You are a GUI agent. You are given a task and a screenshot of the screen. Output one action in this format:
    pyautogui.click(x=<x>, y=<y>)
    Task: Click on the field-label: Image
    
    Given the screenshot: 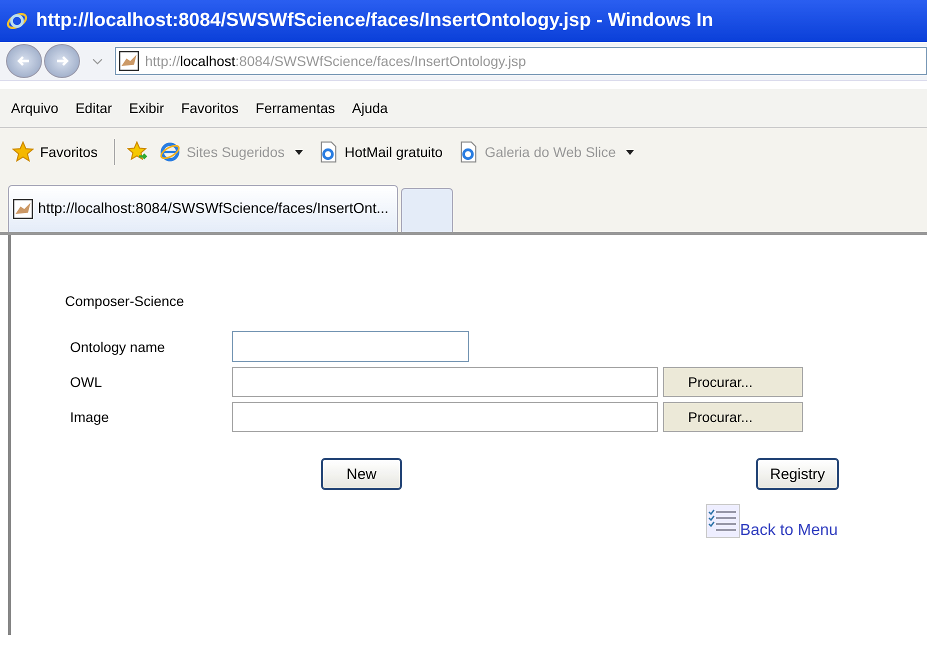 What is the action you would take?
    pyautogui.click(x=90, y=417)
    